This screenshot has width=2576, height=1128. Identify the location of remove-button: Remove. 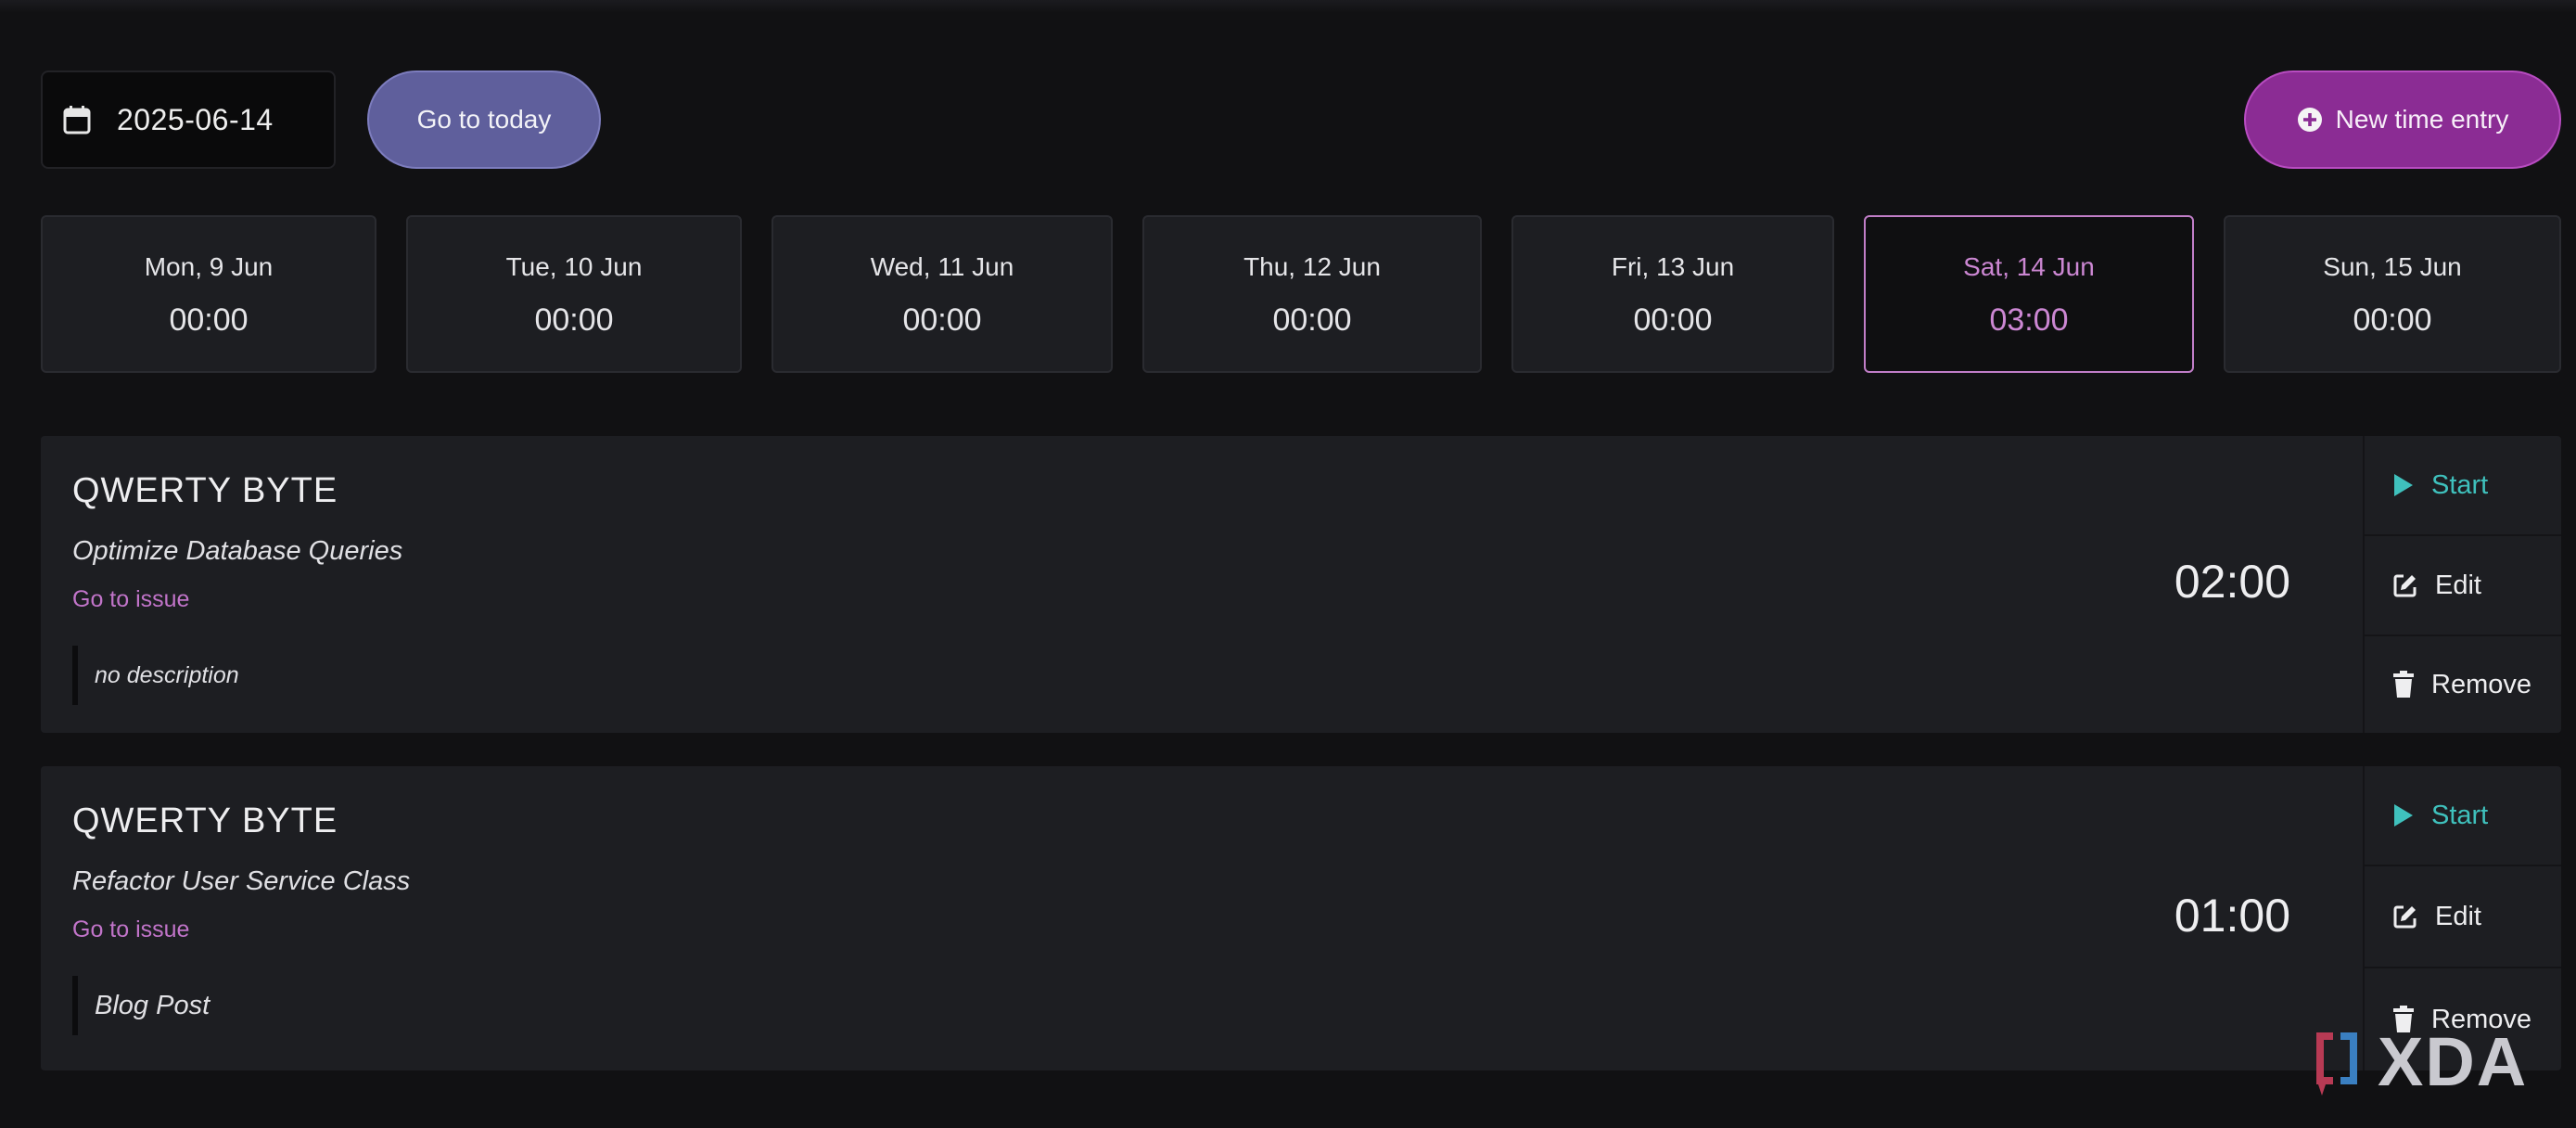
(2463, 685).